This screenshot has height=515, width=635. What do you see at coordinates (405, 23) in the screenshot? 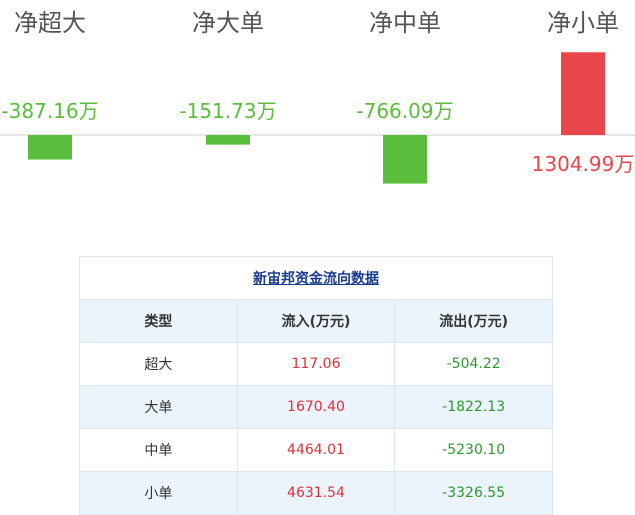
I see `category-label: 净中单` at bounding box center [405, 23].